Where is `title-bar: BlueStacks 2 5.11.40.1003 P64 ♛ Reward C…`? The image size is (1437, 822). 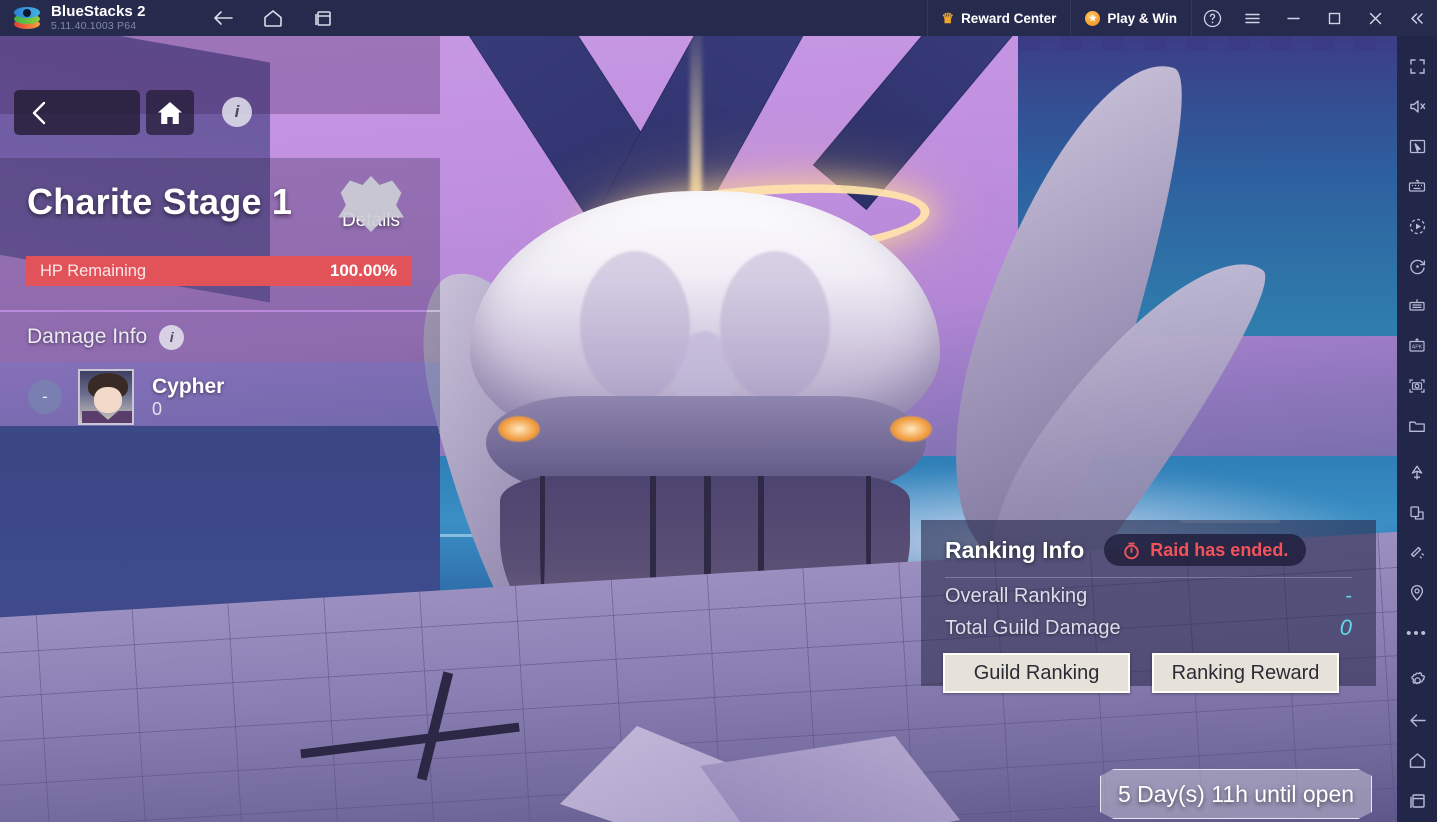
title-bar: BlueStacks 2 5.11.40.1003 P64 ♛ Reward C… is located at coordinates (718, 18).